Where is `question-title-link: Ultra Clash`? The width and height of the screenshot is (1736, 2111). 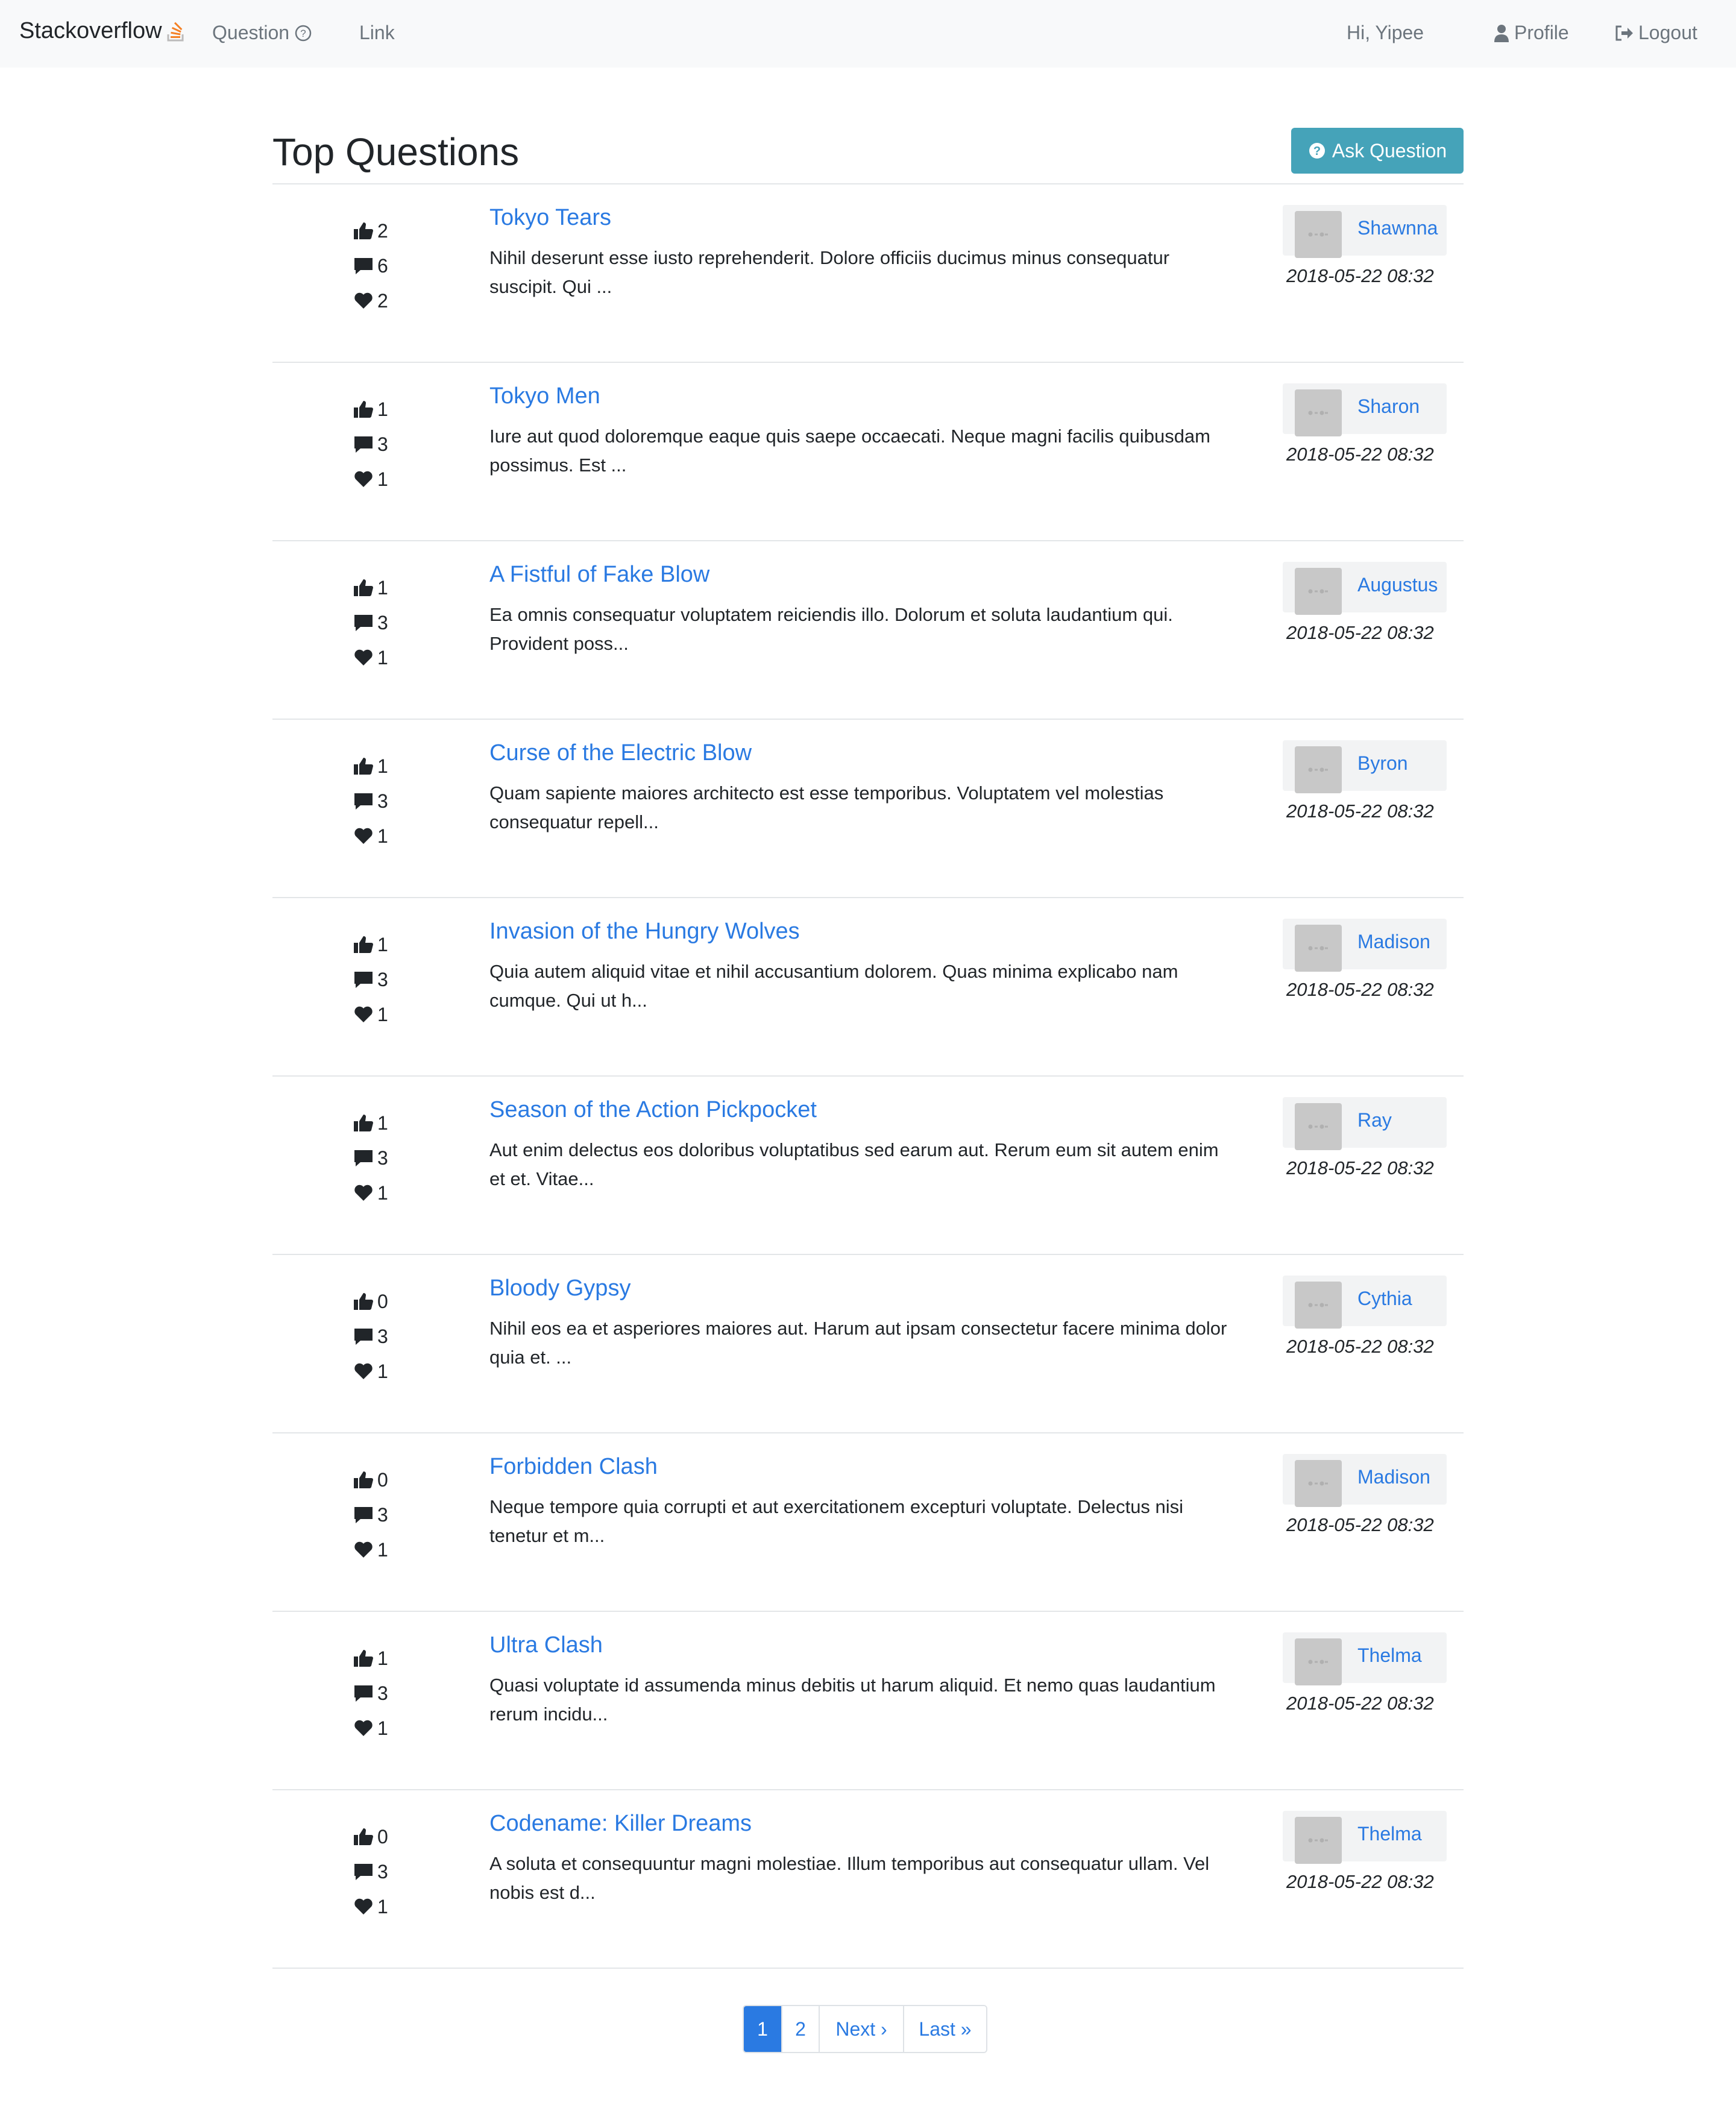
question-title-link: Ultra Clash is located at coordinates (546, 1645).